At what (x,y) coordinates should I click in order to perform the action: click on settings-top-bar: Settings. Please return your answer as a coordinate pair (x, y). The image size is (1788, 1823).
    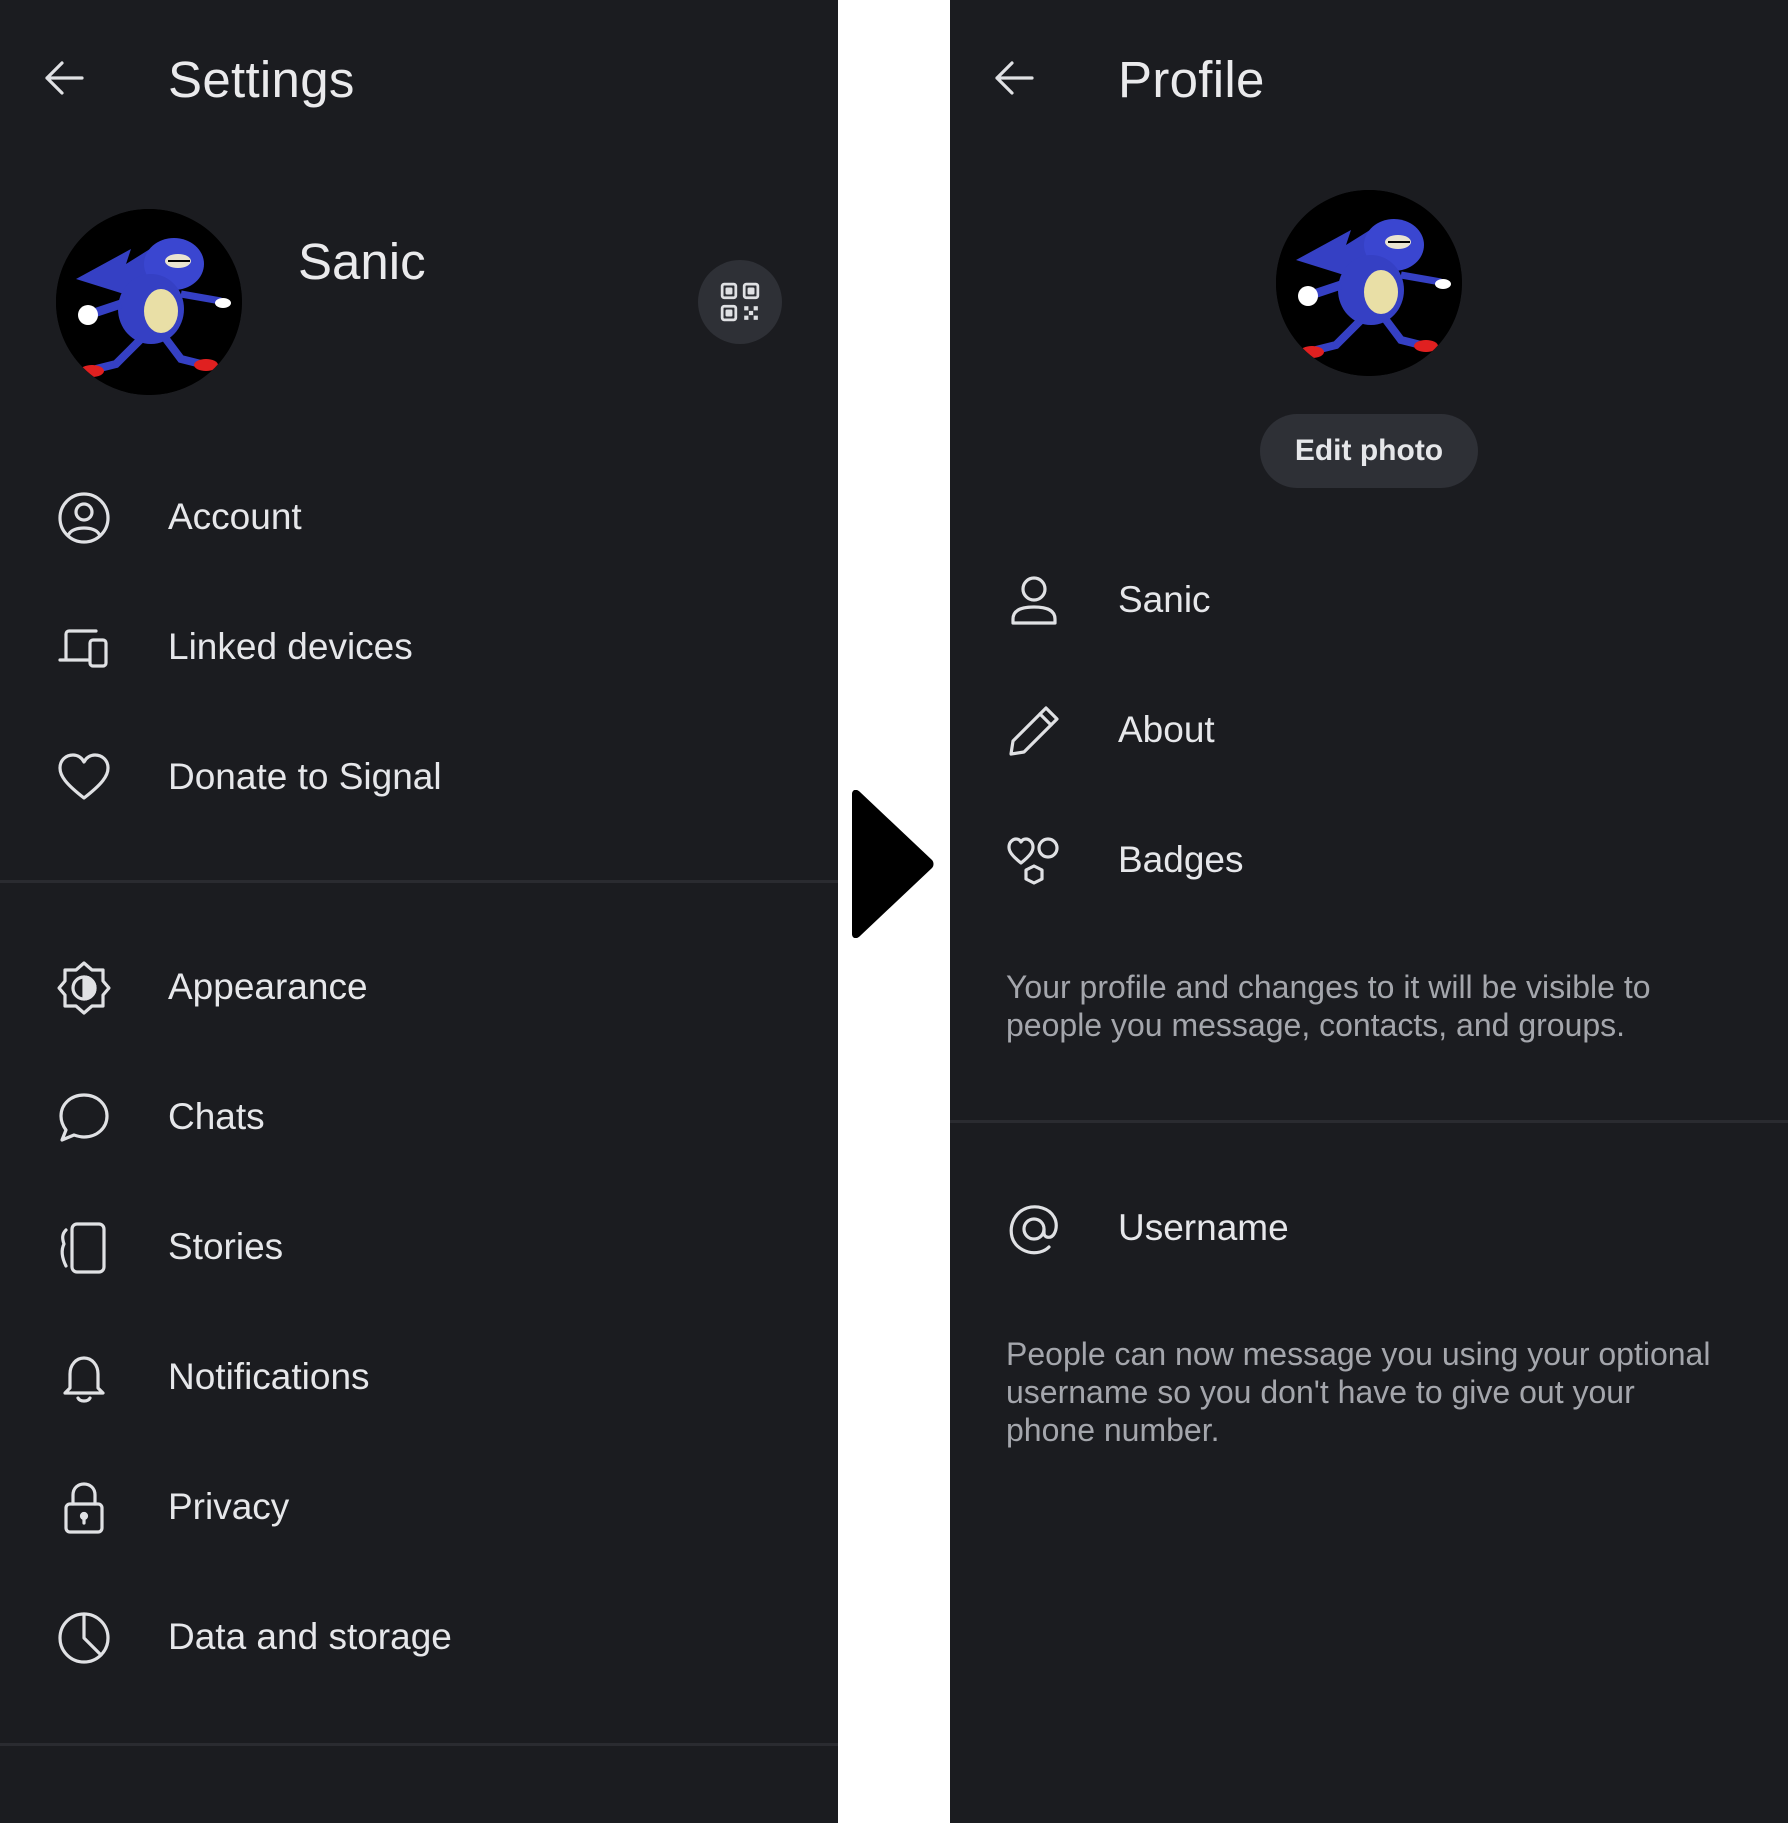
    Looking at the image, I should click on (419, 80).